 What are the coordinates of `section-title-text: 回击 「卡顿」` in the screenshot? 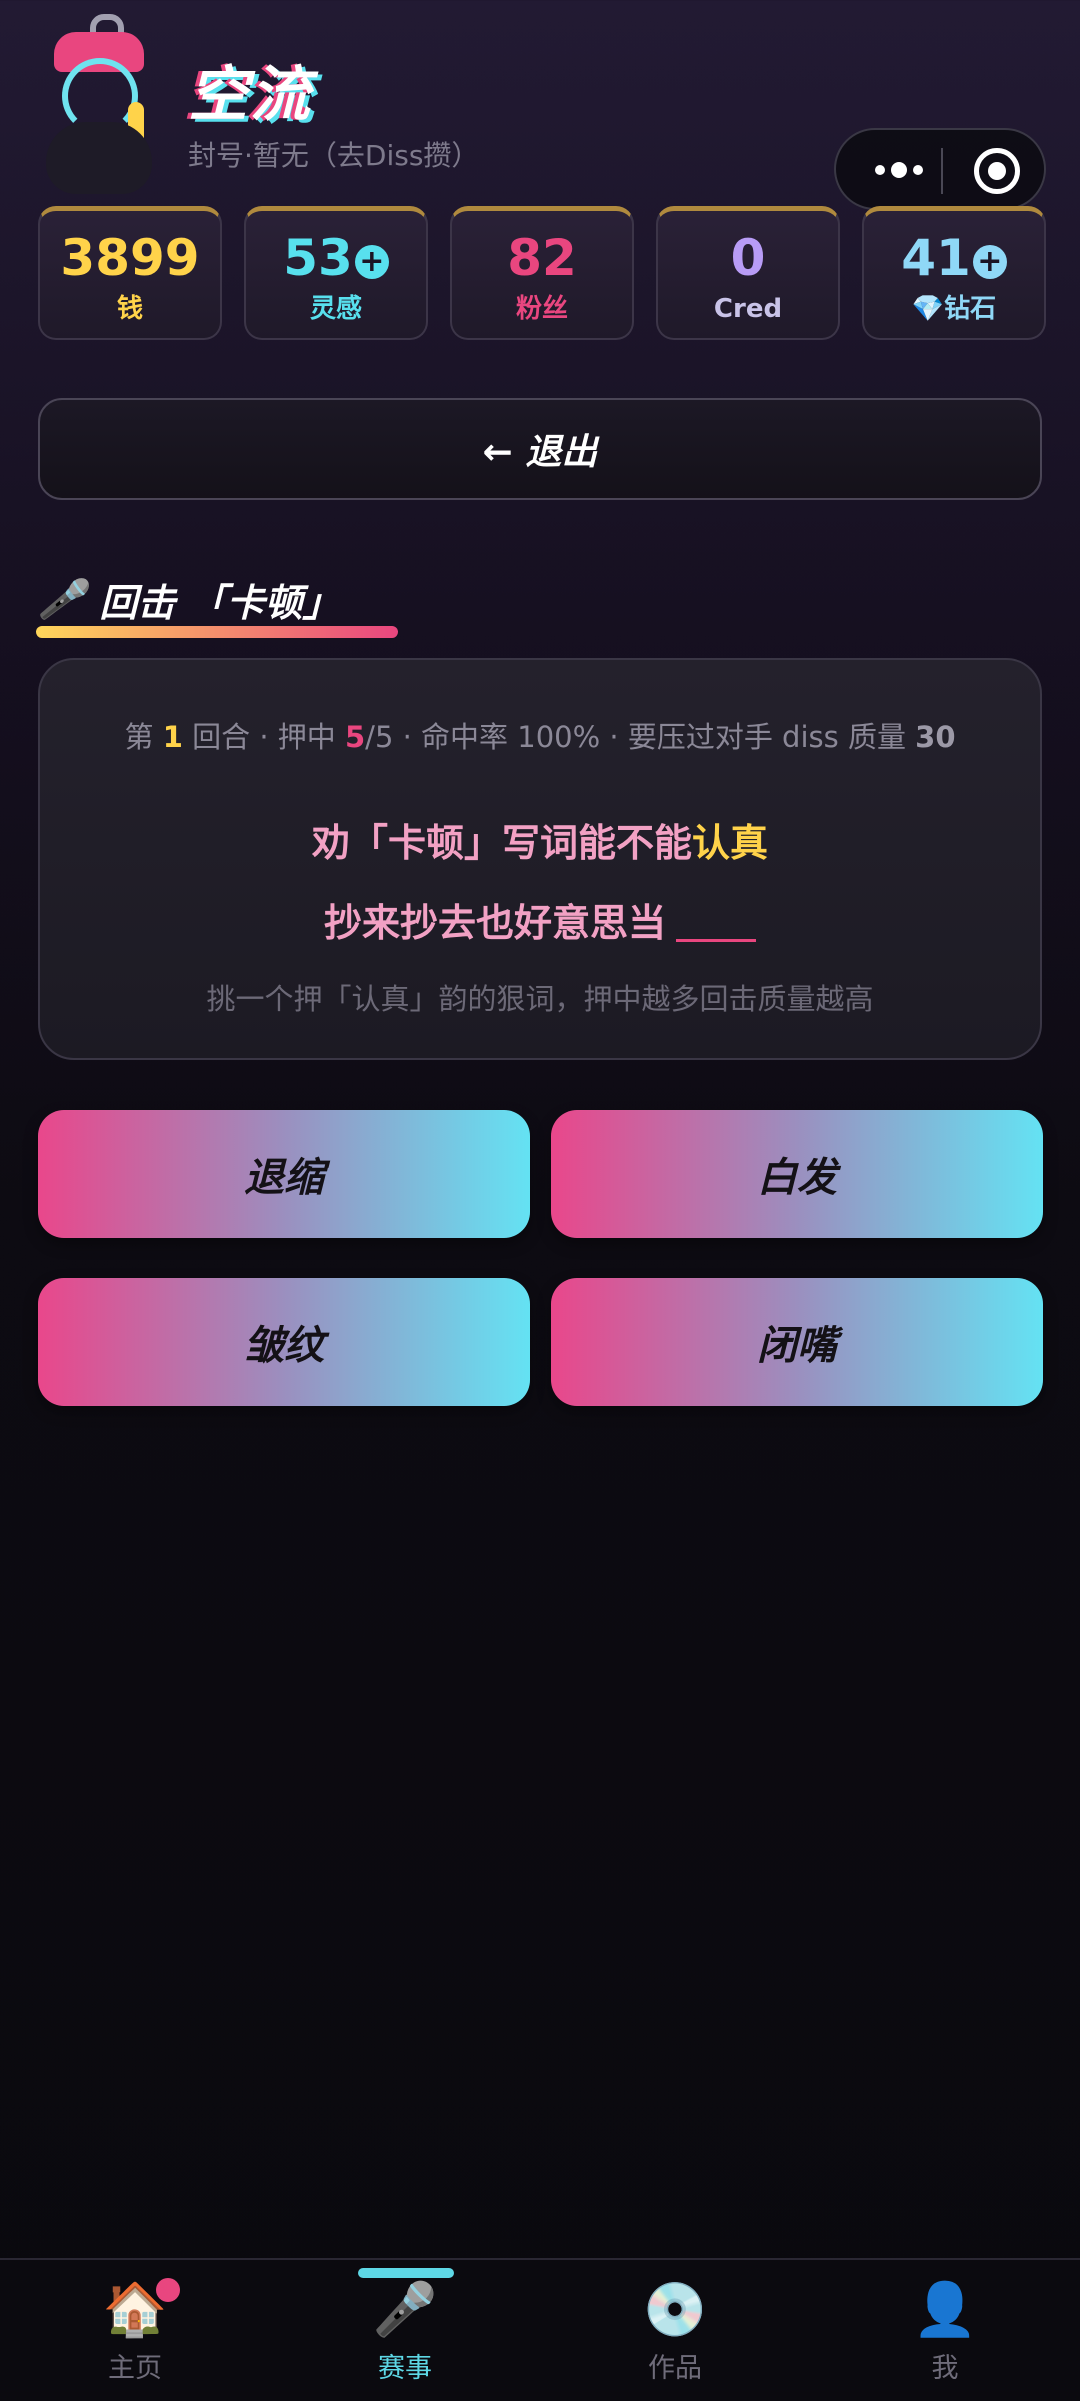 It's located at (220, 603).